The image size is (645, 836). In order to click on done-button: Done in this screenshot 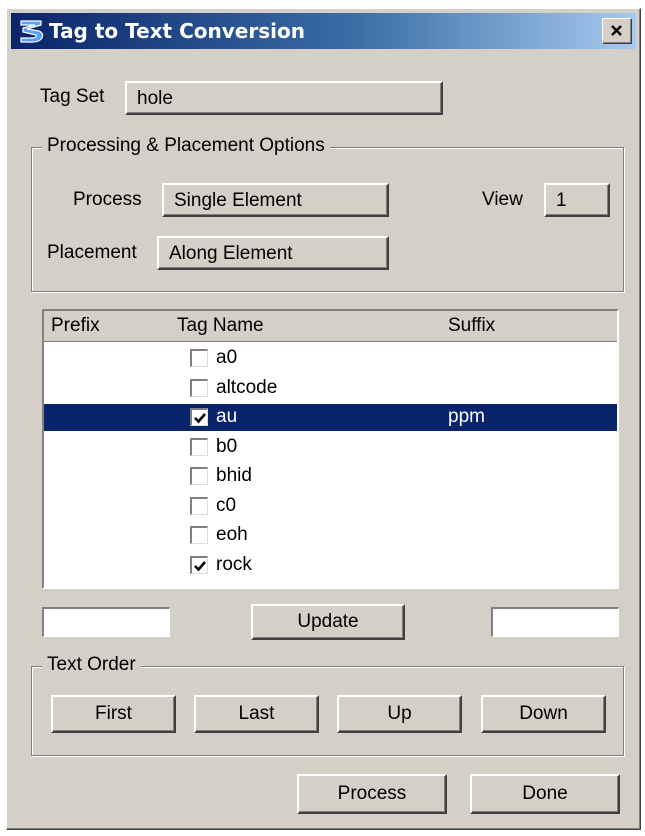, I will do `click(545, 794)`.